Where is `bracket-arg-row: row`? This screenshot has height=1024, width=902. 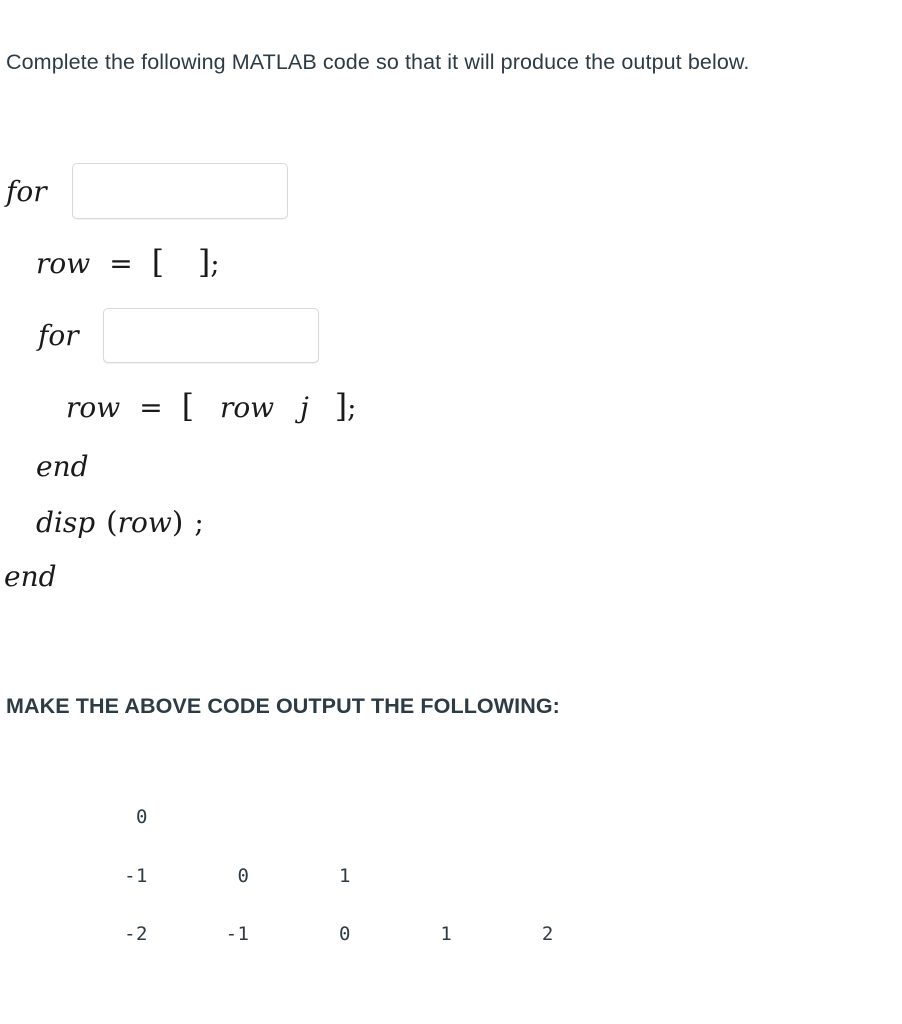
bracket-arg-row: row is located at coordinates (247, 407).